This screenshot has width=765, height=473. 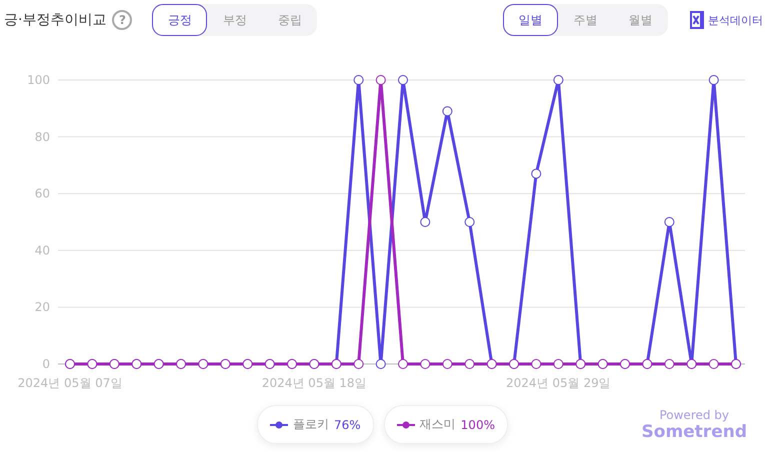 I want to click on powered-by-text: Powered by, so click(x=694, y=415).